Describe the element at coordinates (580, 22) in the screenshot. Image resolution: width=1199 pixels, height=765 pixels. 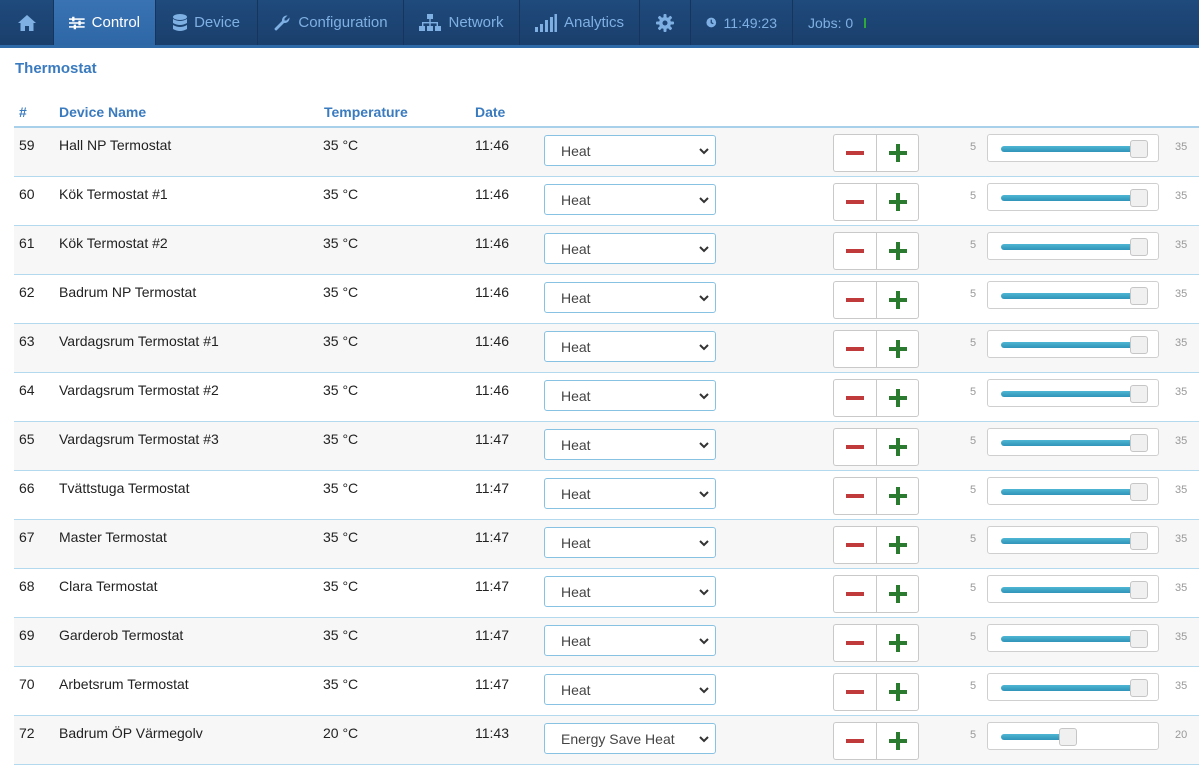
I see `nav-analytics: Analytics` at that location.